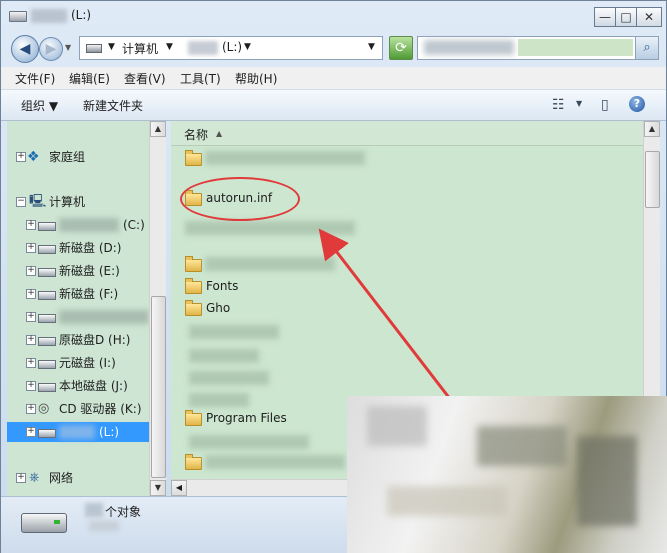 This screenshot has width=667, height=553. Describe the element at coordinates (333, 78) in the screenshot. I see `menu-bar: 文件(F) 编辑(E) 查看(V) 工具(T) 帮助(H)` at that location.